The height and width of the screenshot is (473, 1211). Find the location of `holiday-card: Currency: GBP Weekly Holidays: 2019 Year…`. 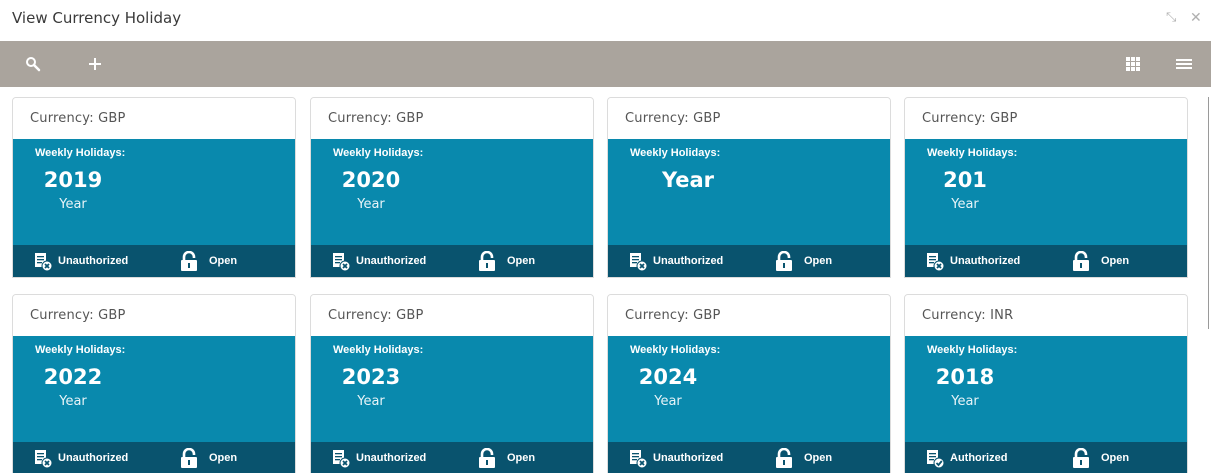

holiday-card: Currency: GBP Weekly Holidays: 2019 Year… is located at coordinates (154, 187).